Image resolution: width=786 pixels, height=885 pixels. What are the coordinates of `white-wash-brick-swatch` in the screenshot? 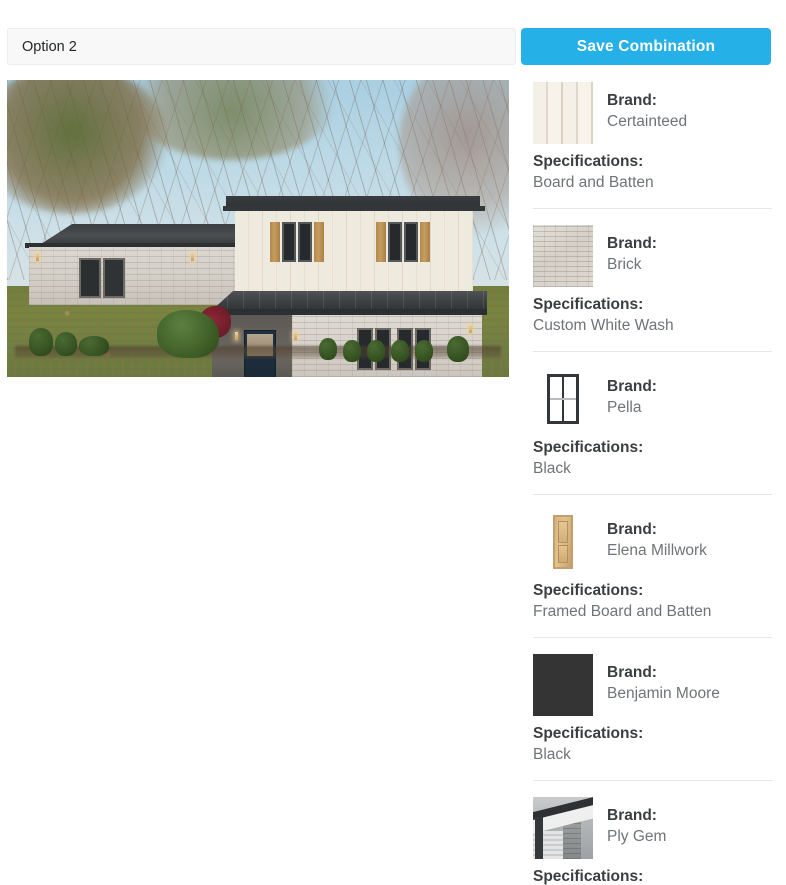 It's located at (563, 256).